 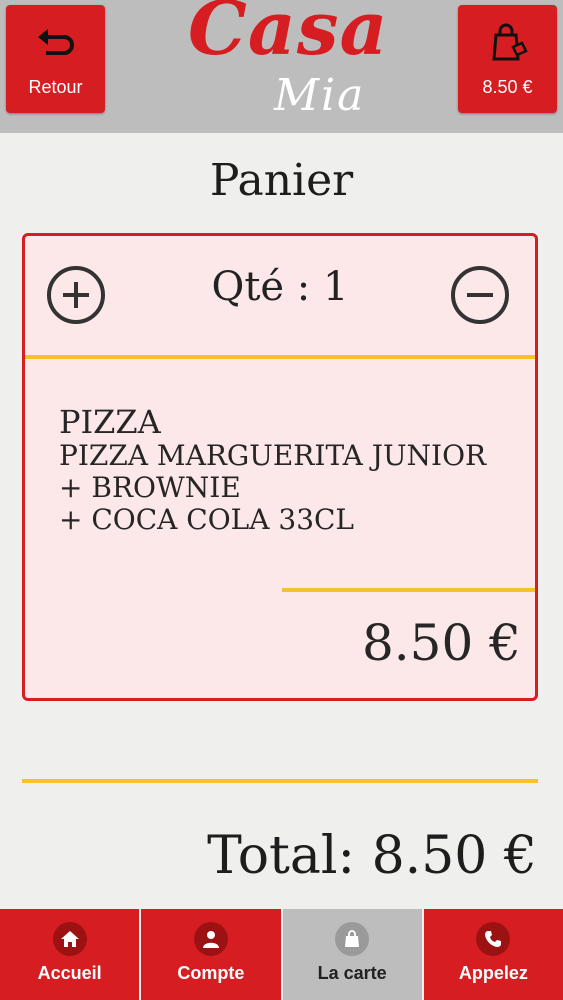 I want to click on page-title: Panier, so click(x=281, y=180).